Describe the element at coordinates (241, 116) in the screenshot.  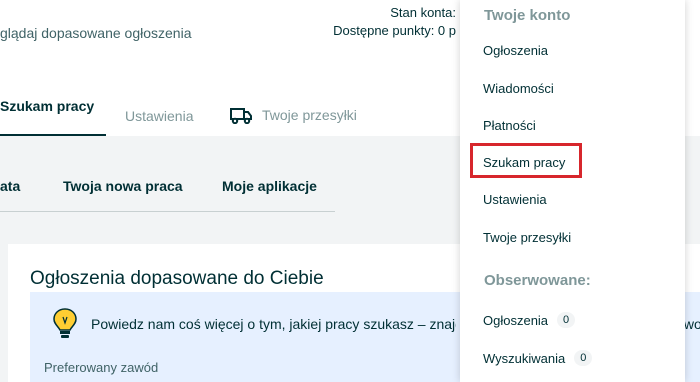
I see `truck-icon` at that location.